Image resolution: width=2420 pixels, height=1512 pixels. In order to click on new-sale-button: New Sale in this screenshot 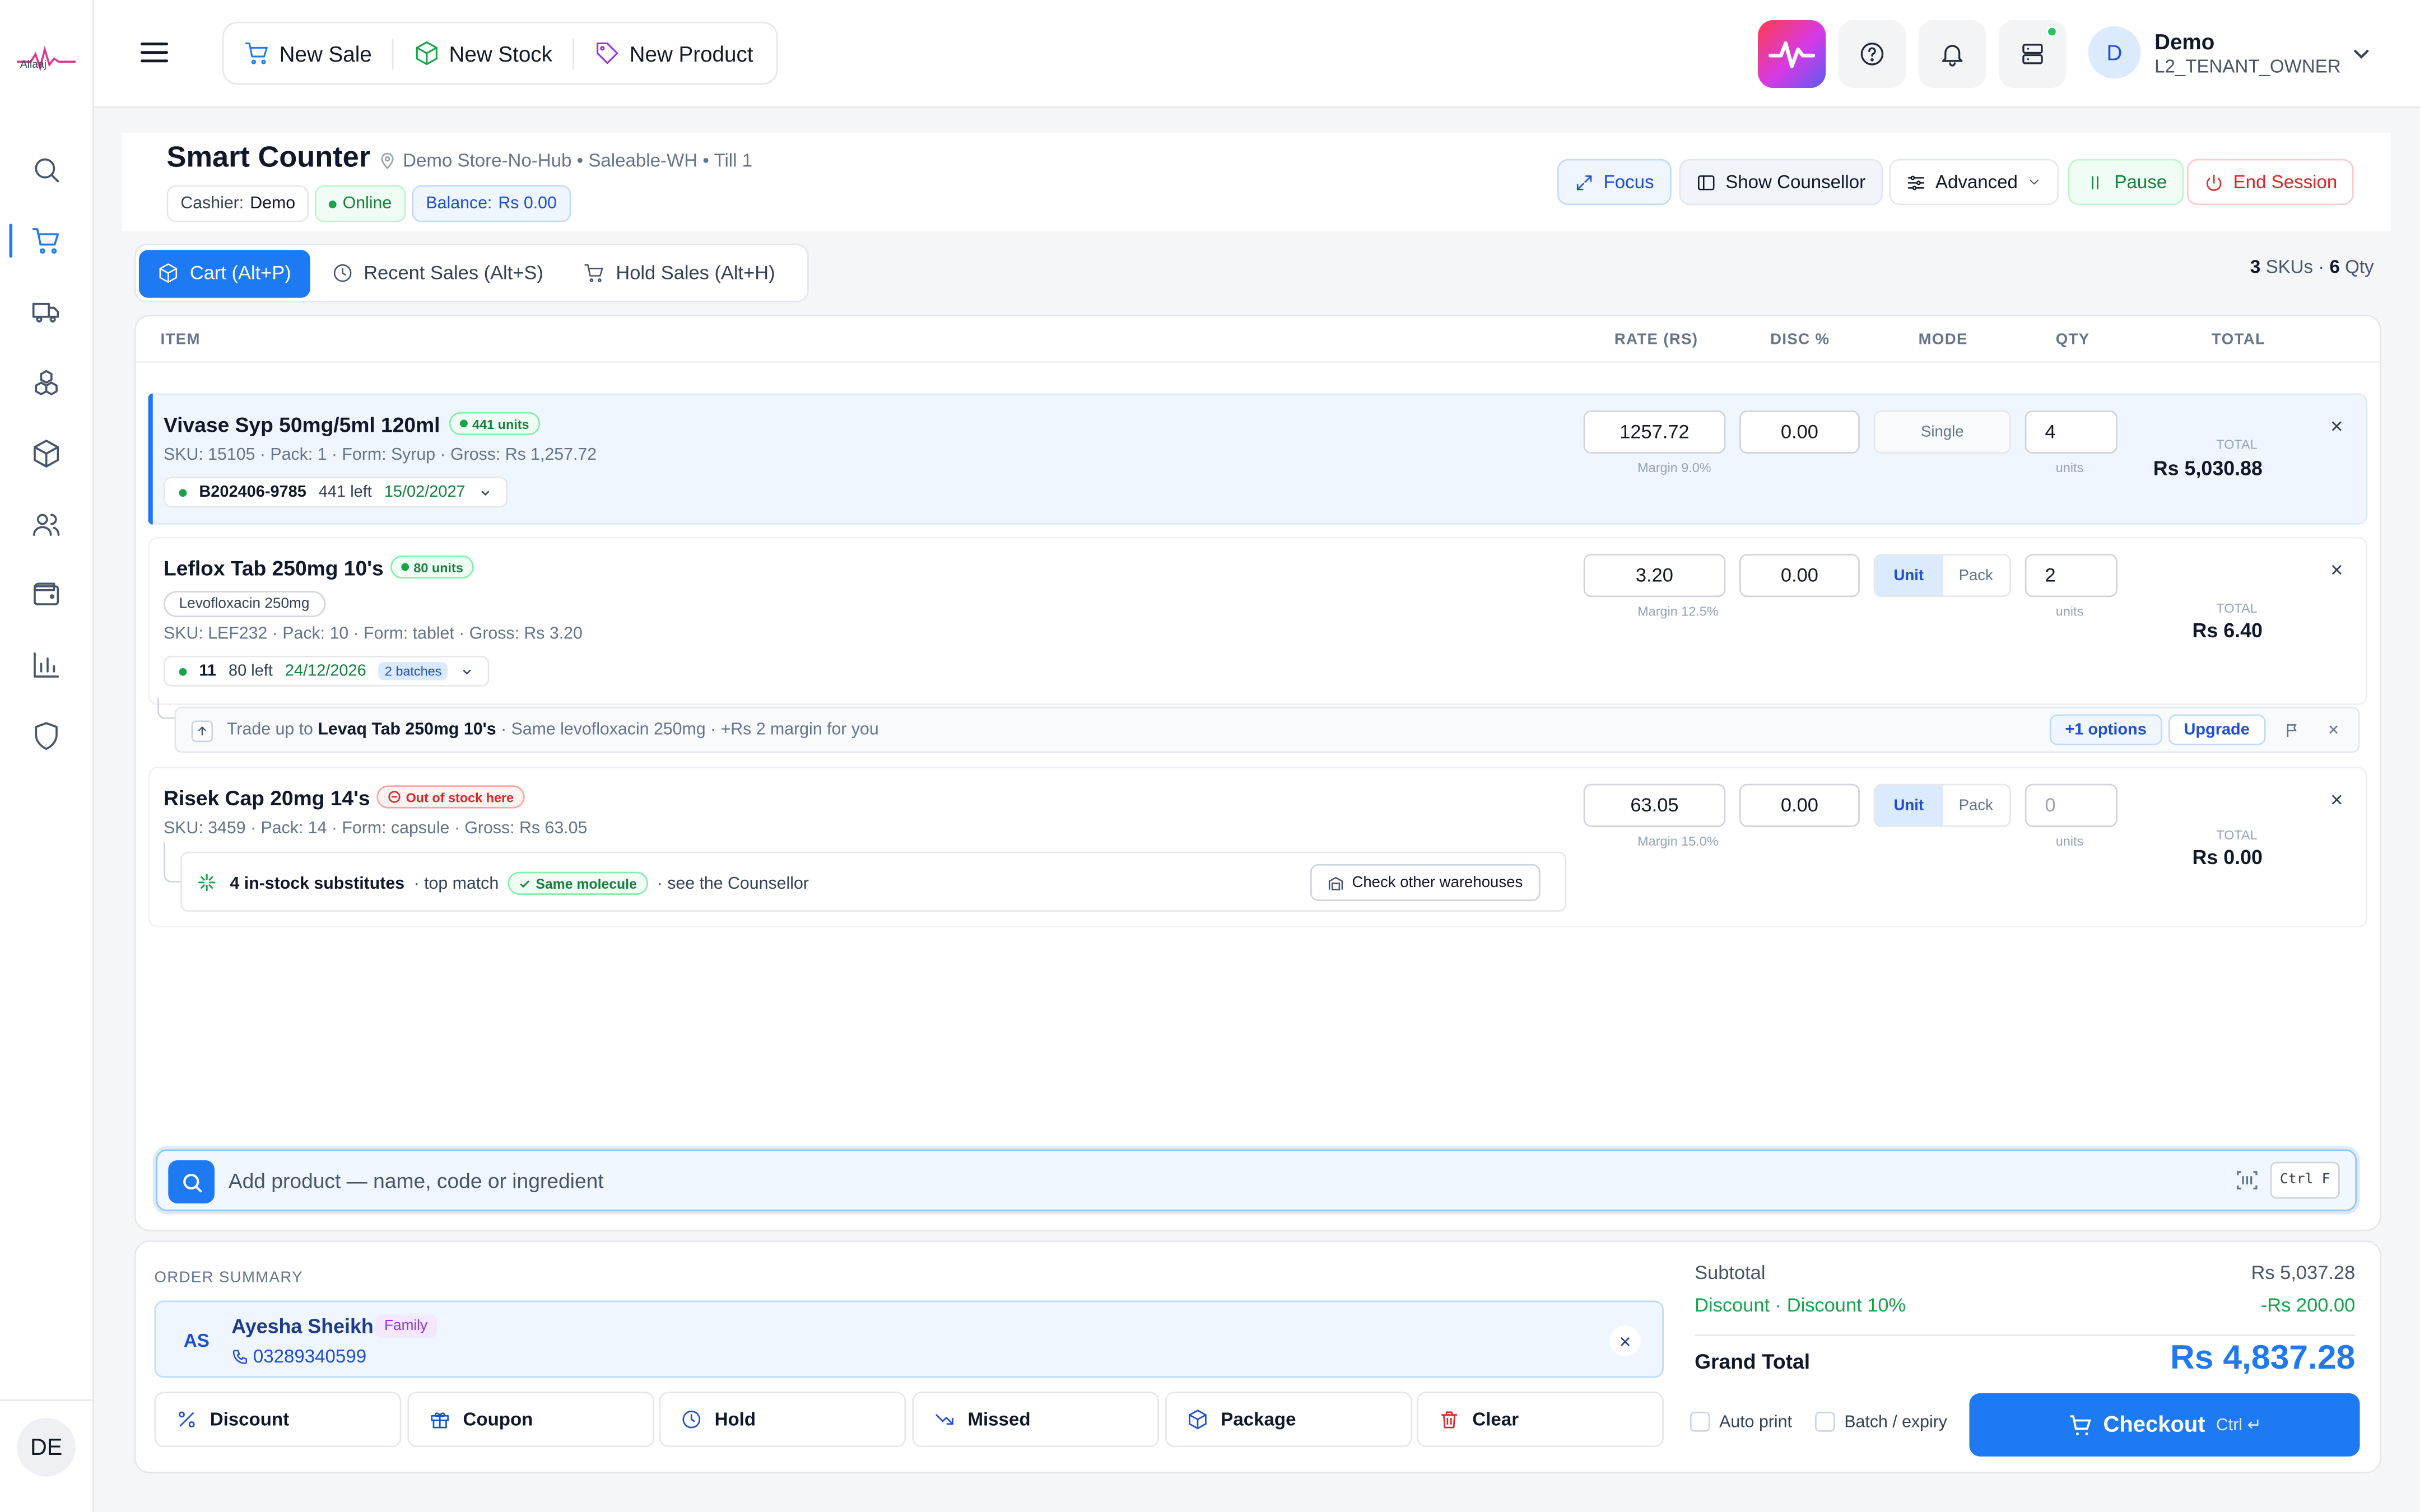, I will do `click(308, 53)`.